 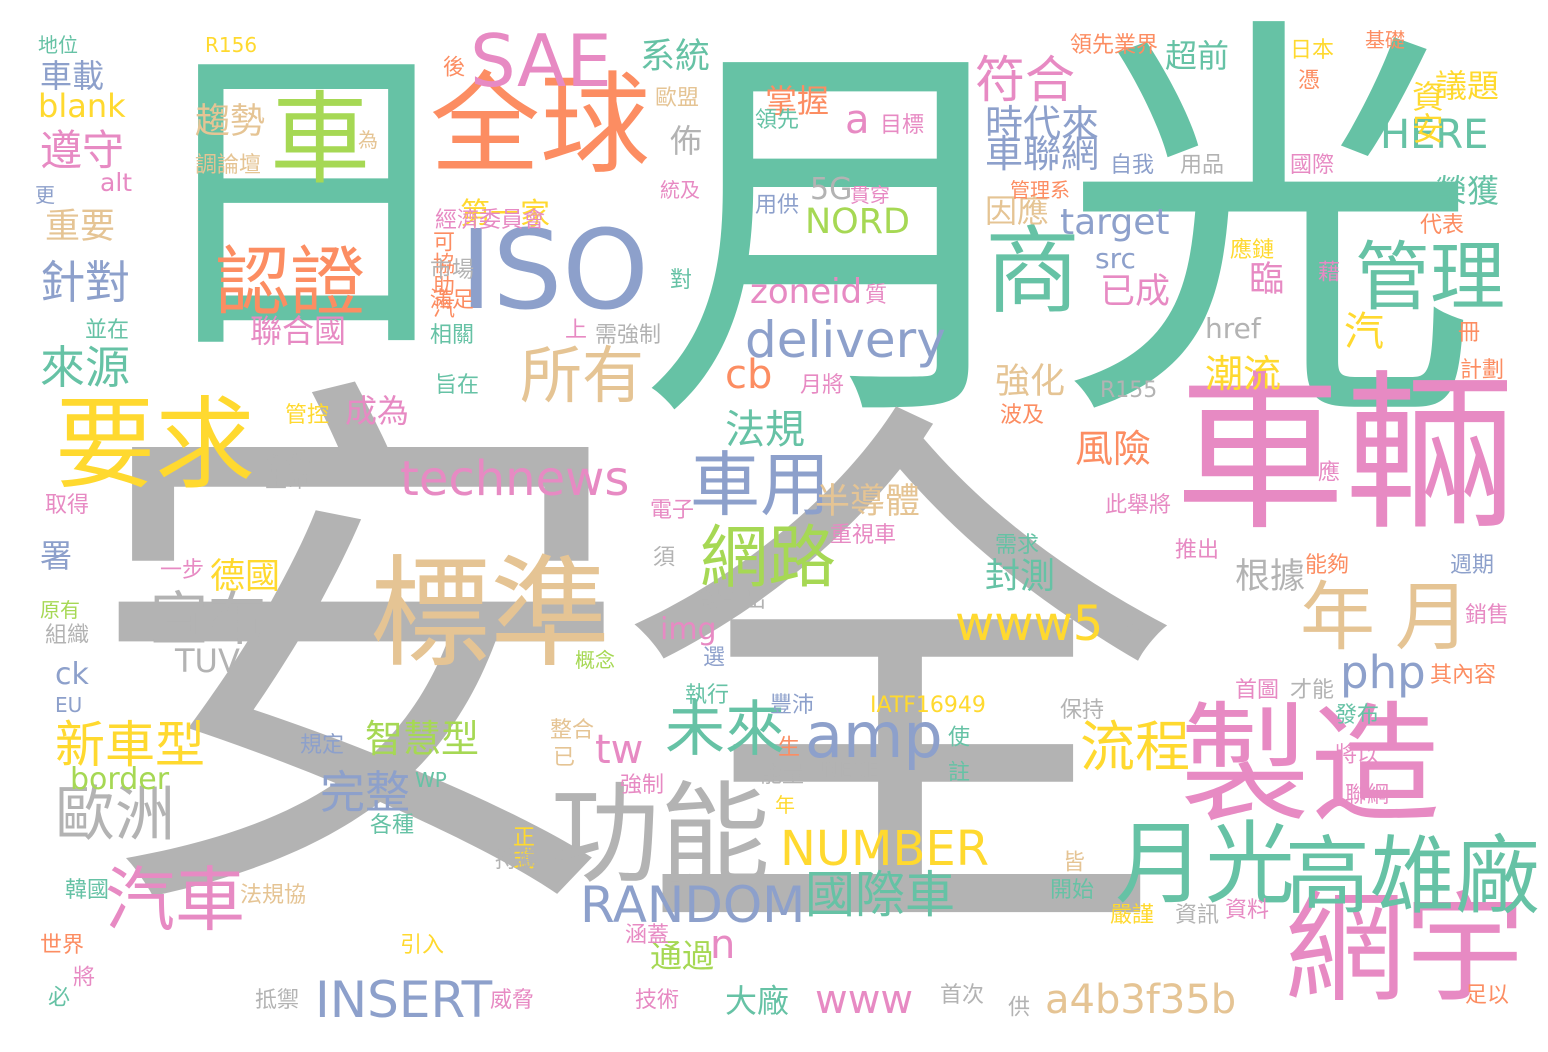 I want to click on cloud-word: 管控, so click(x=307, y=415).